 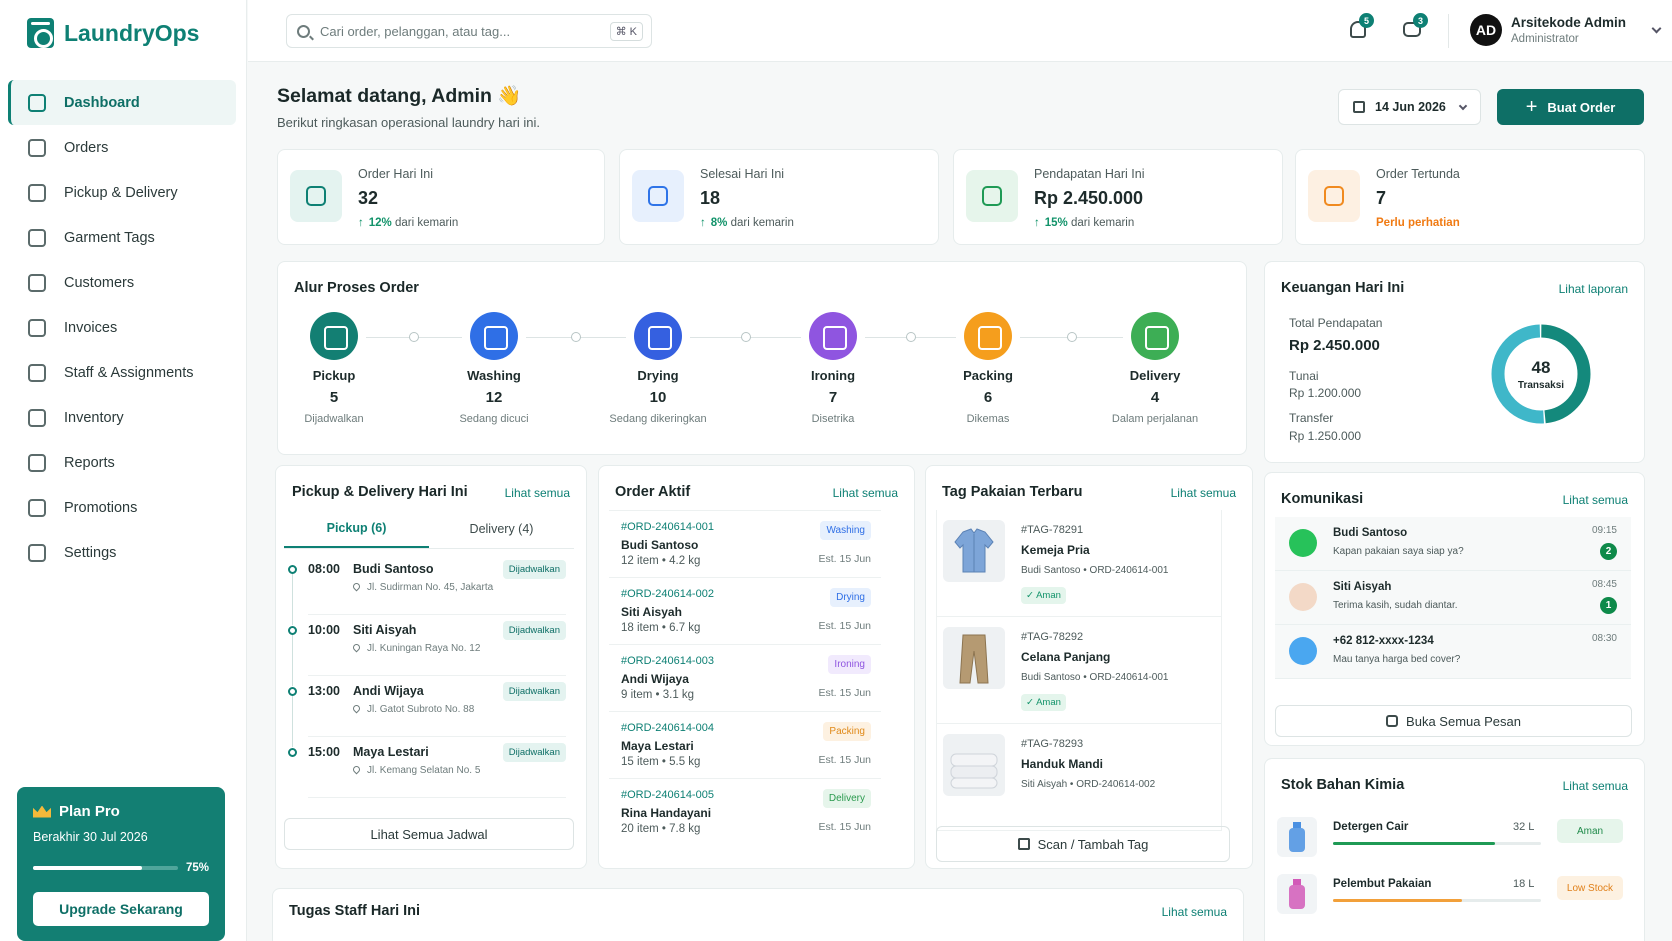 I want to click on upgrade-button: Upgrade Sekarang, so click(x=121, y=909).